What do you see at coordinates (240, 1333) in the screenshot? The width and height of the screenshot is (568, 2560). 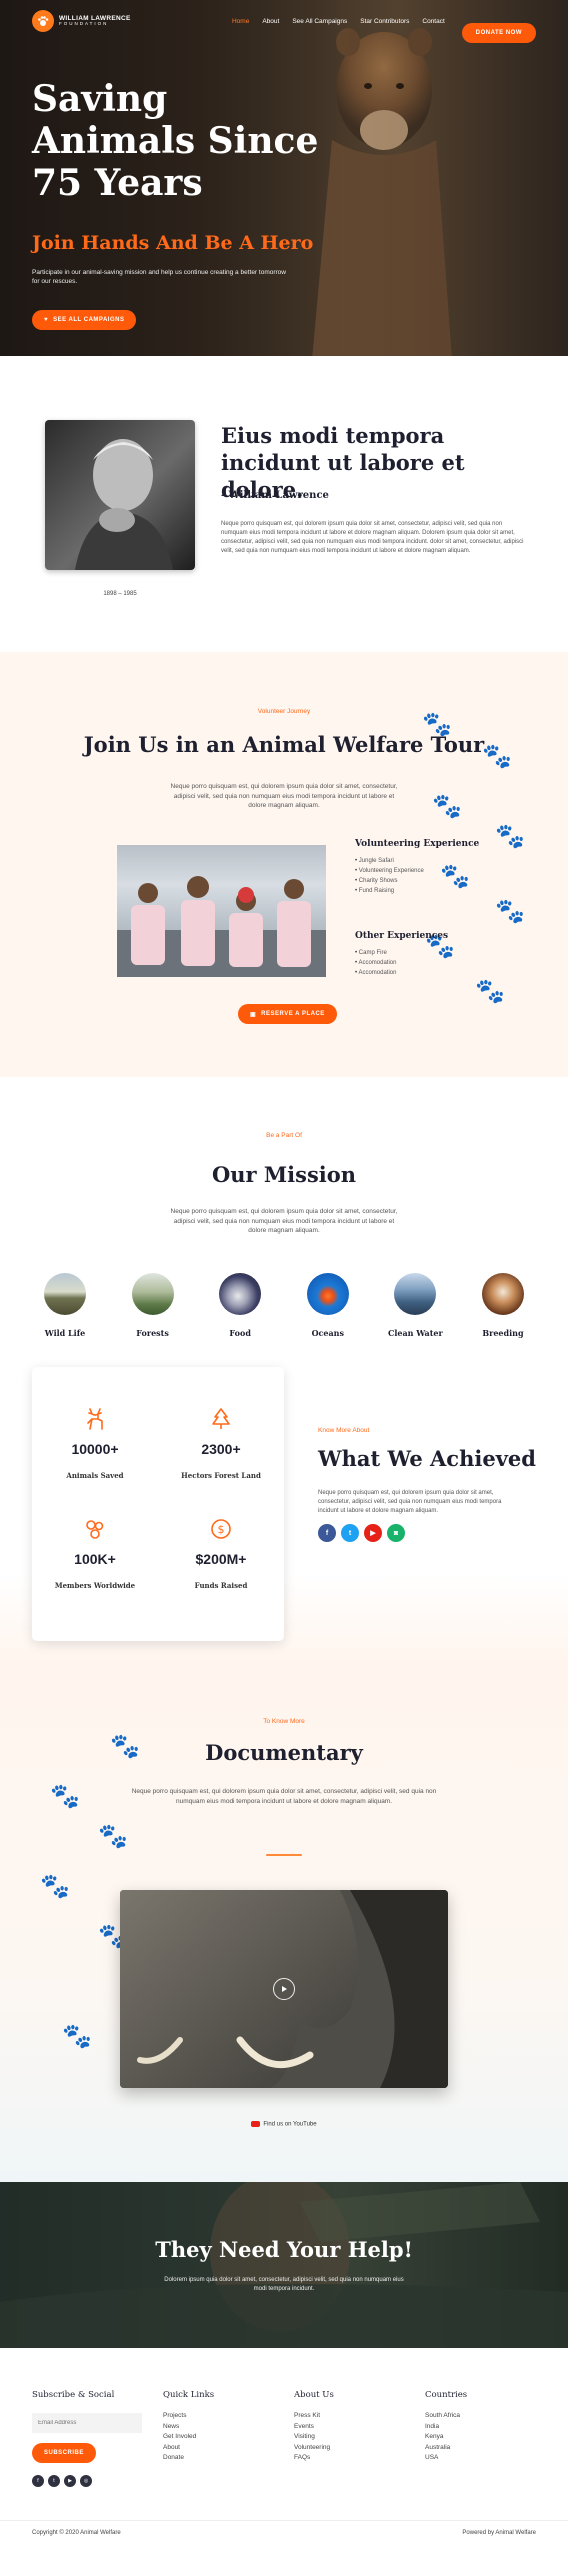 I see `category-label: Food` at bounding box center [240, 1333].